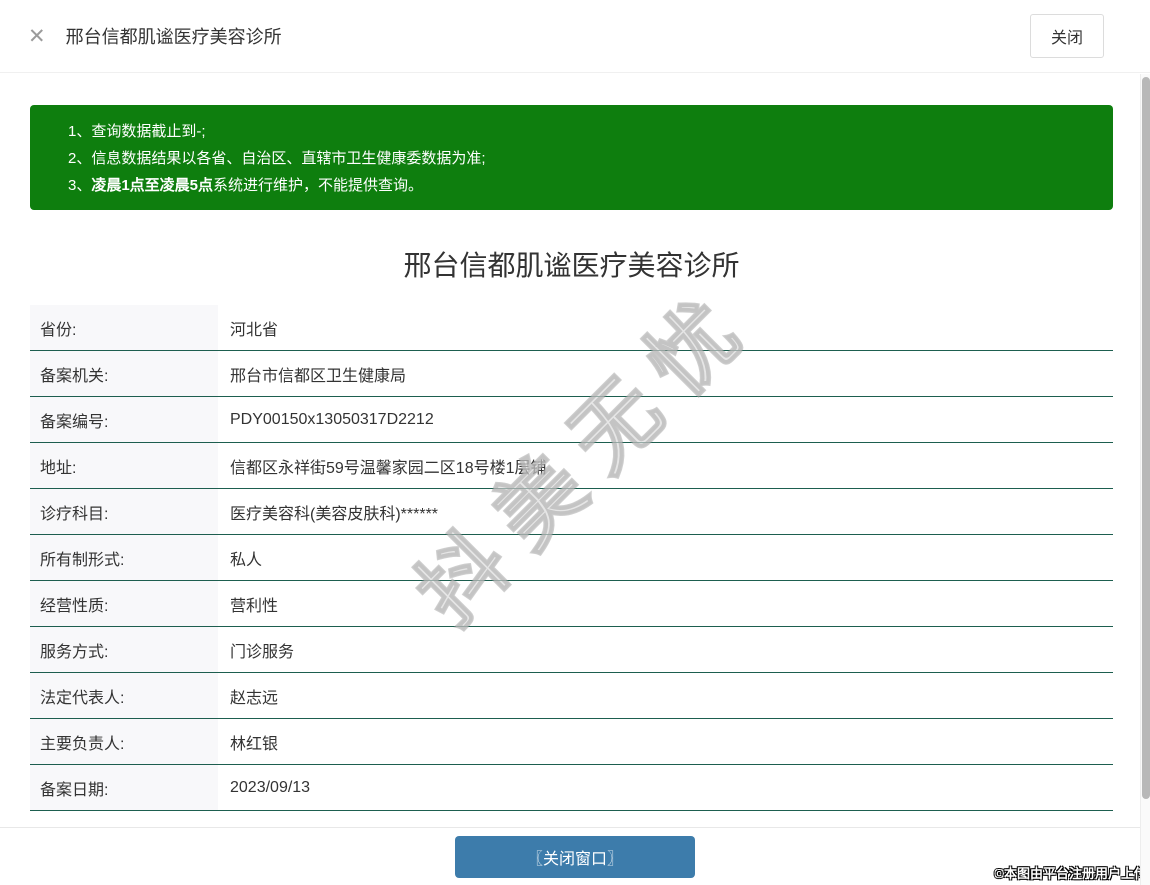  I want to click on table-row: 诊疗科目: 医疗美容科(美容皮肤科)******, so click(571, 512).